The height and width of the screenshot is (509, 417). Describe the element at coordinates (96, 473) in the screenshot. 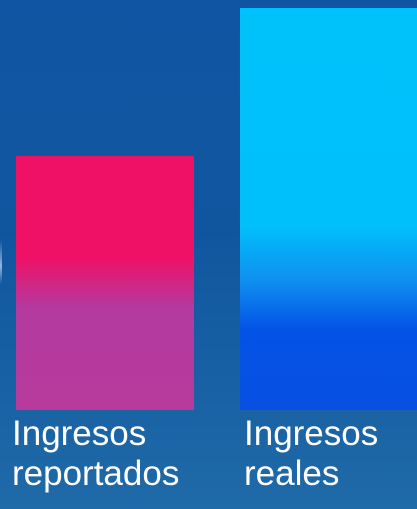

I see `category-label-line: reportados` at that location.